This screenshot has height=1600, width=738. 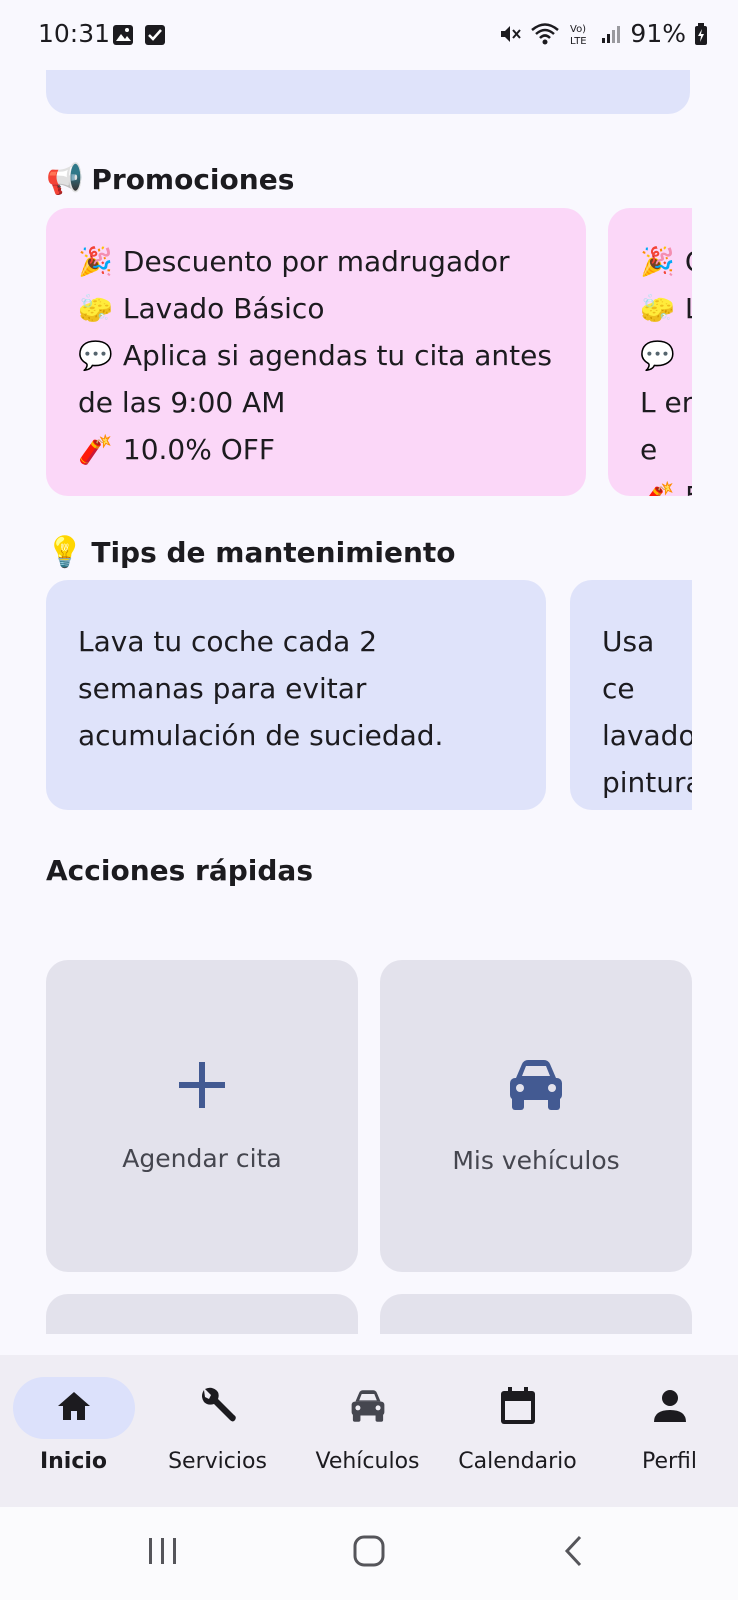 I want to click on battery-level: 91%, so click(x=658, y=33).